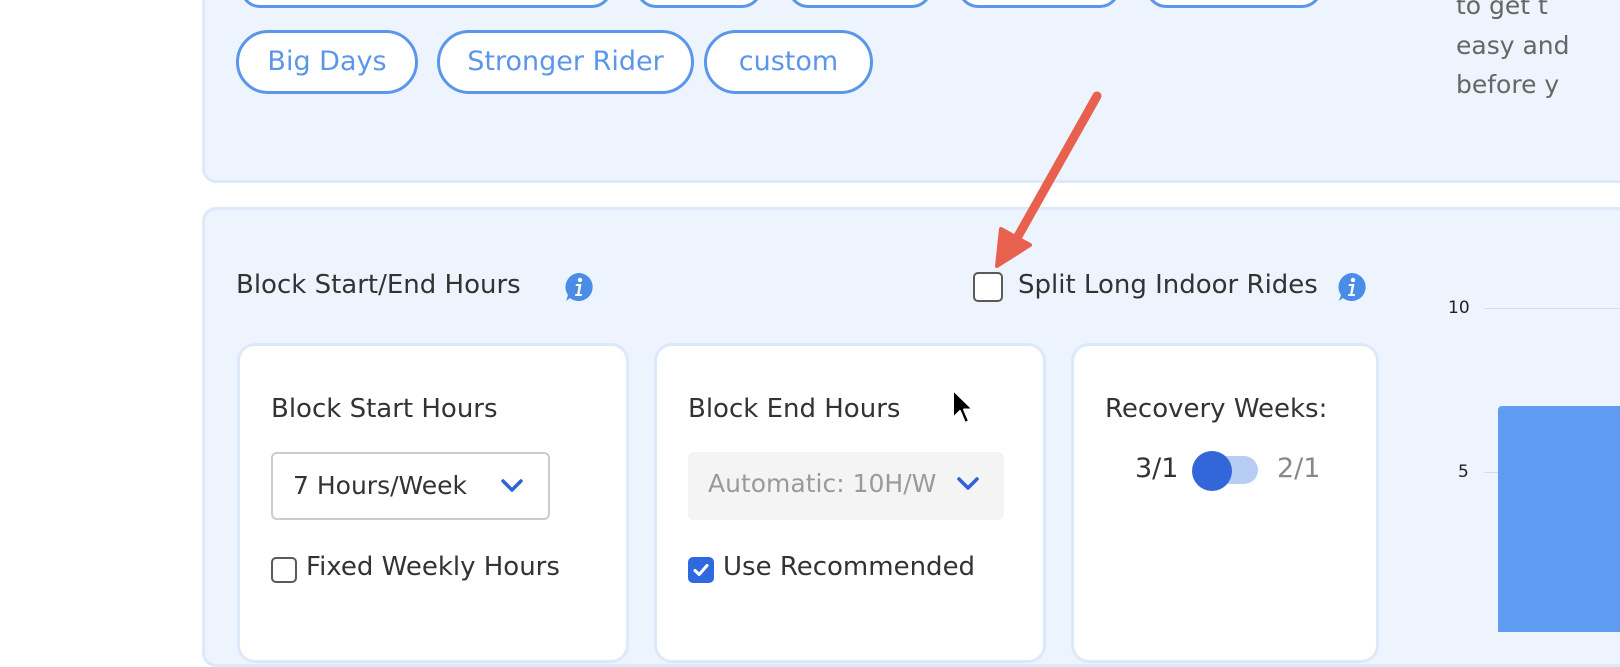 The width and height of the screenshot is (1620, 667). What do you see at coordinates (433, 567) in the screenshot?
I see `fixed-weekly-hours-label: Fixed Weekly Hours` at bounding box center [433, 567].